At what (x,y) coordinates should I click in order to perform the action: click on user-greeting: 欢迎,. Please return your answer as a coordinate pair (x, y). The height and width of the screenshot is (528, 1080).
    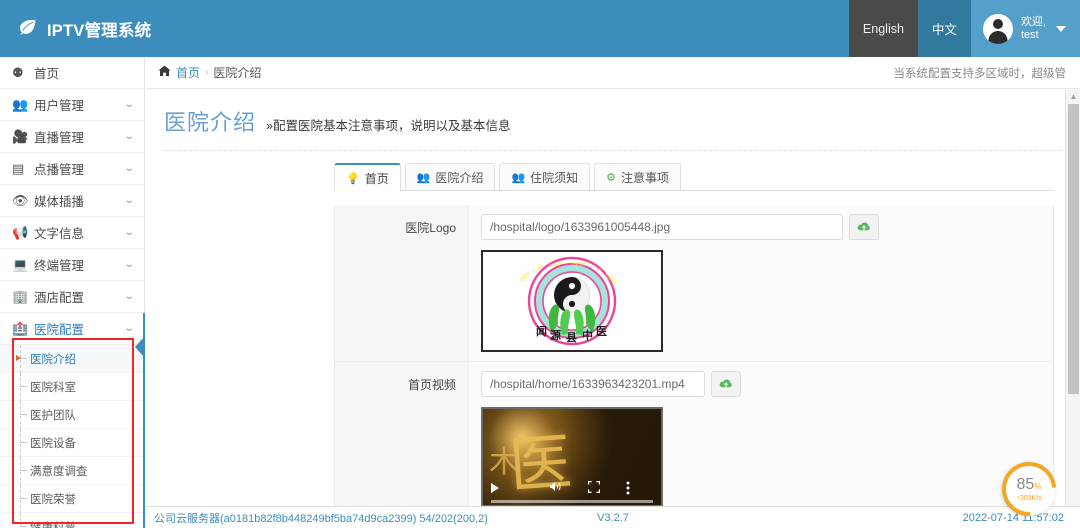
    Looking at the image, I should click on (1033, 21).